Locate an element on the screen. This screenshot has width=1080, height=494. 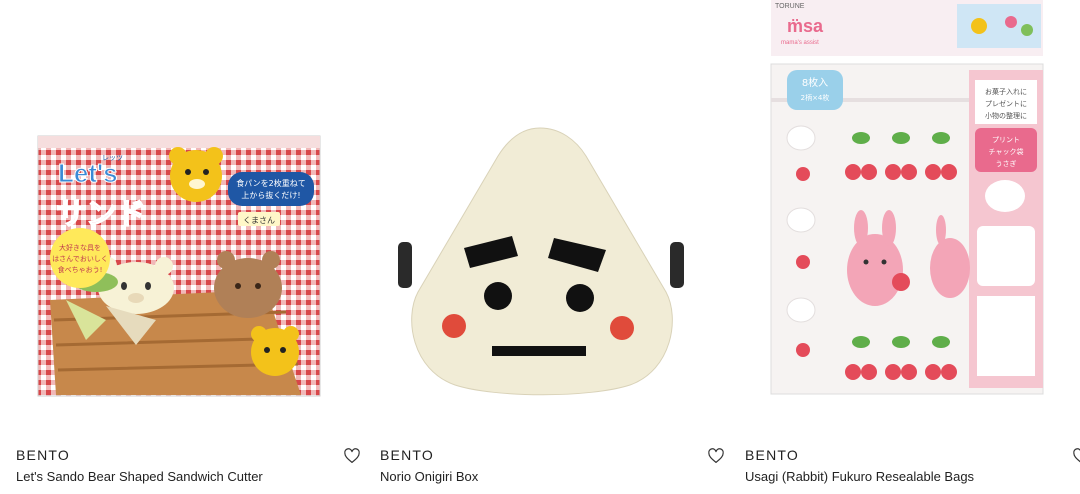
product-title: Let's Sando Bear Shaped Sandwich Cutter is located at coordinates (139, 476).